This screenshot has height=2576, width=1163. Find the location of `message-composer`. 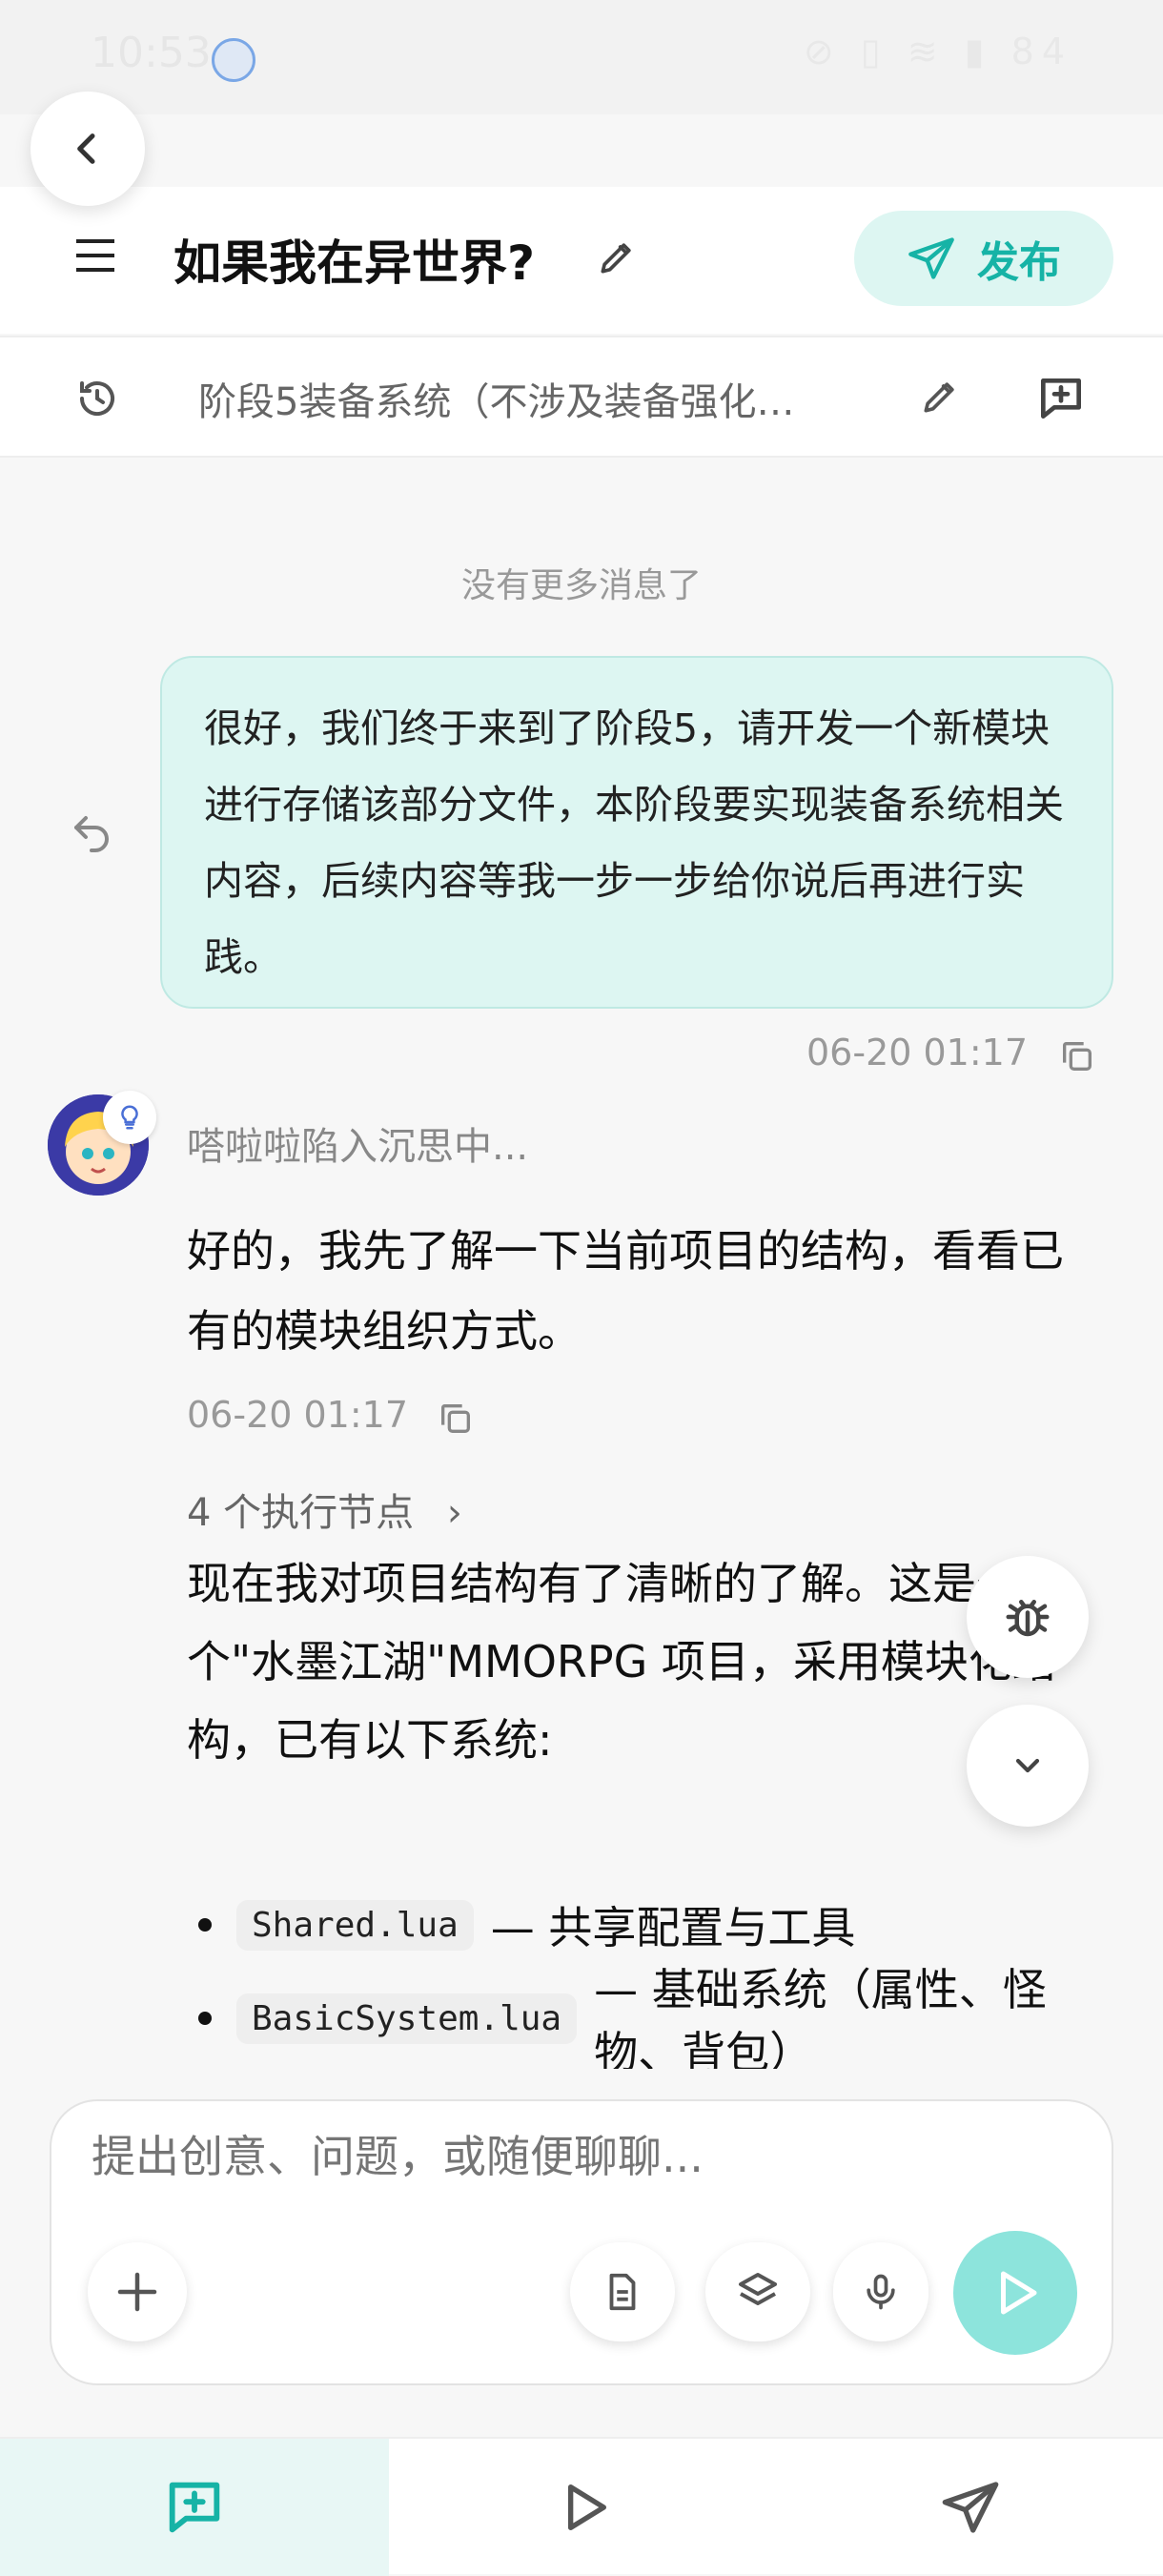

message-composer is located at coordinates (581, 2242).